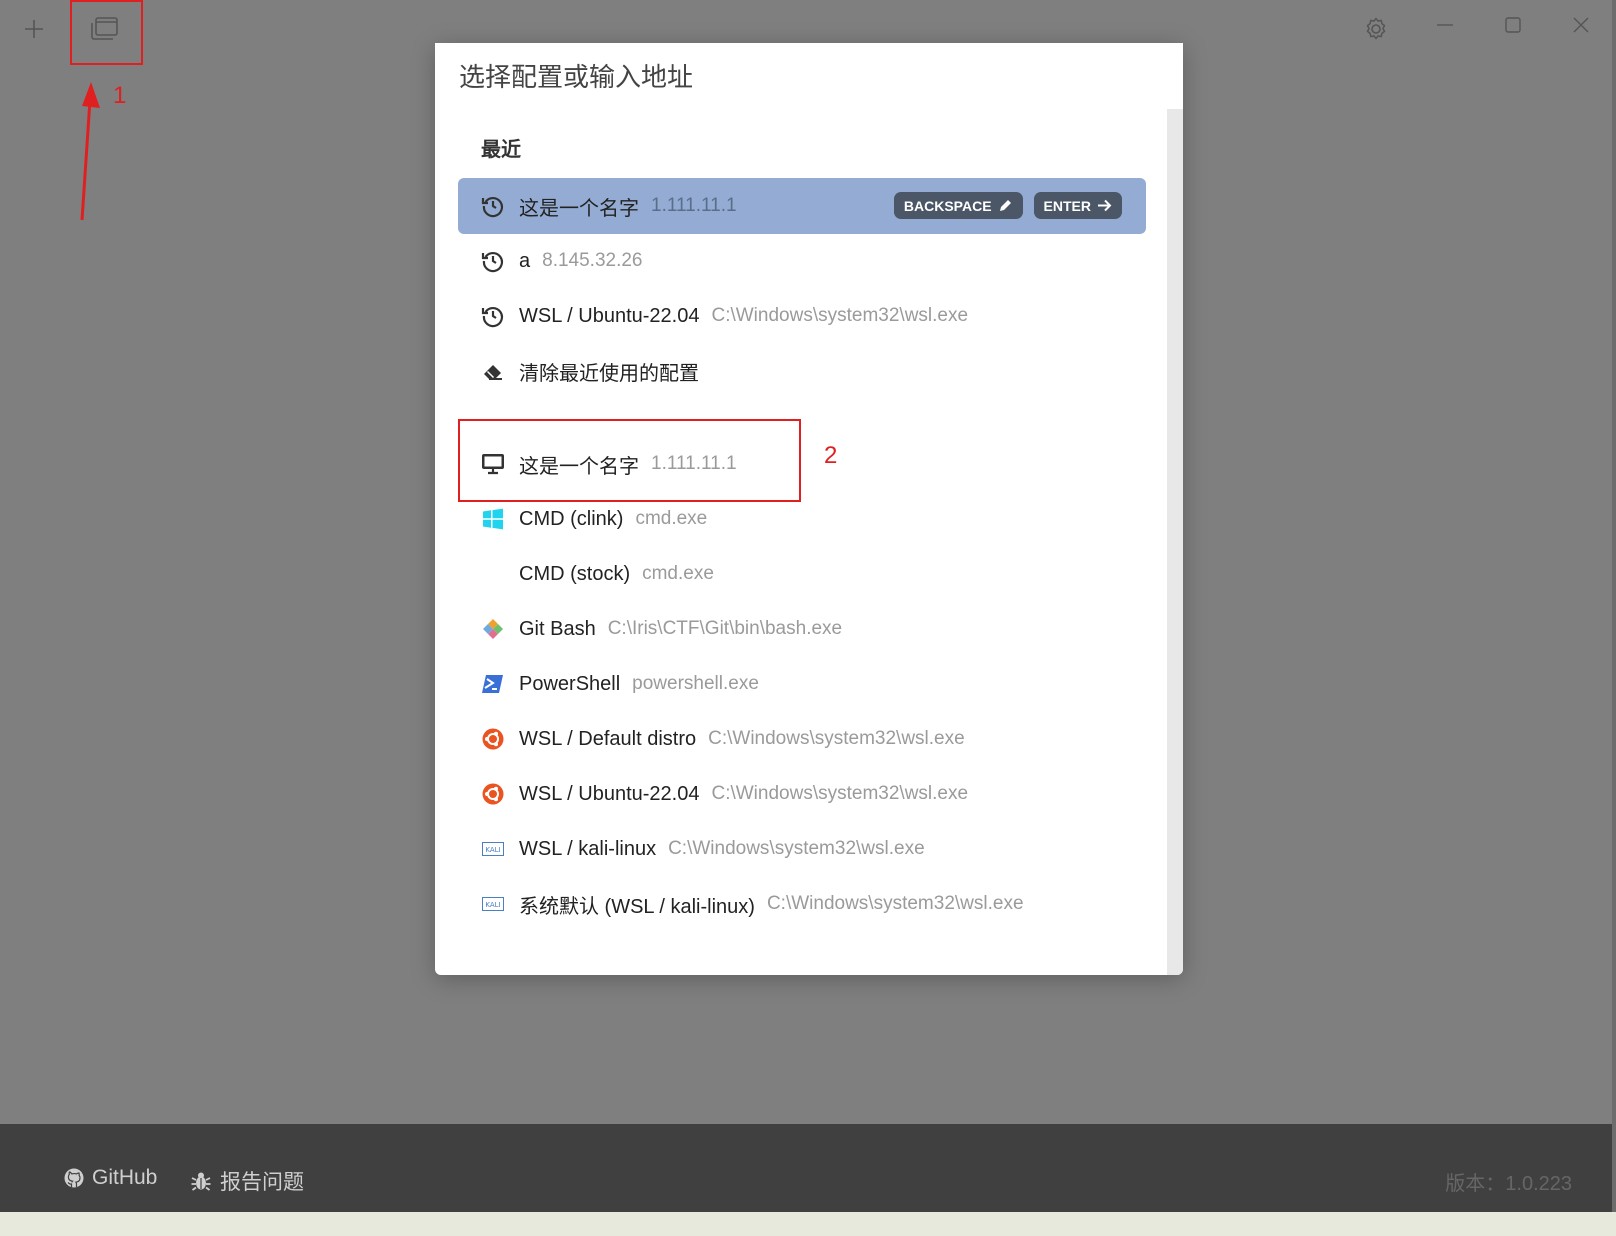 This screenshot has width=1616, height=1236. I want to click on enter-key-hint: ENTER, so click(1077, 205).